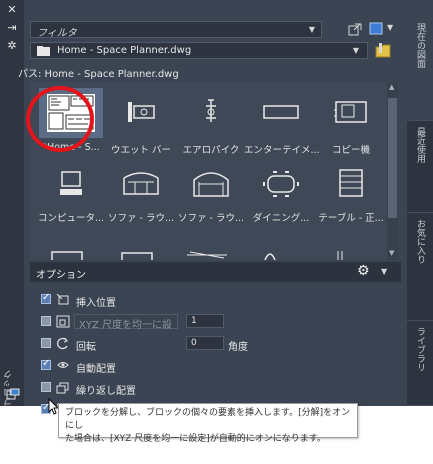  Describe the element at coordinates (61, 275) in the screenshot. I see `options-title: オプション` at that location.